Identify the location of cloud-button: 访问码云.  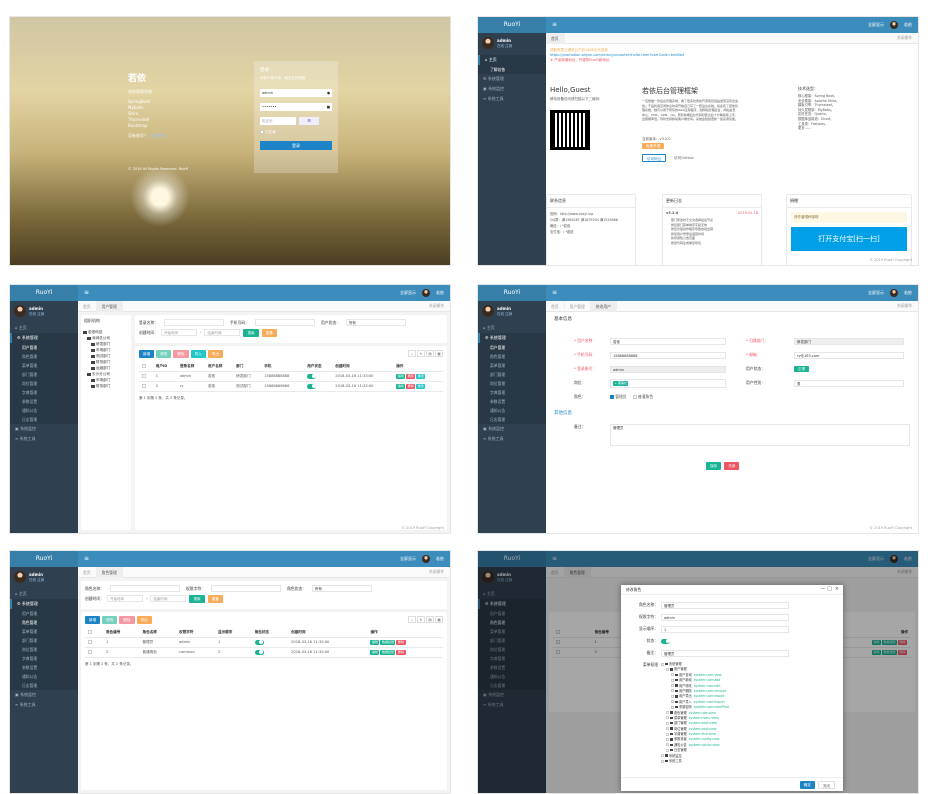
(654, 158).